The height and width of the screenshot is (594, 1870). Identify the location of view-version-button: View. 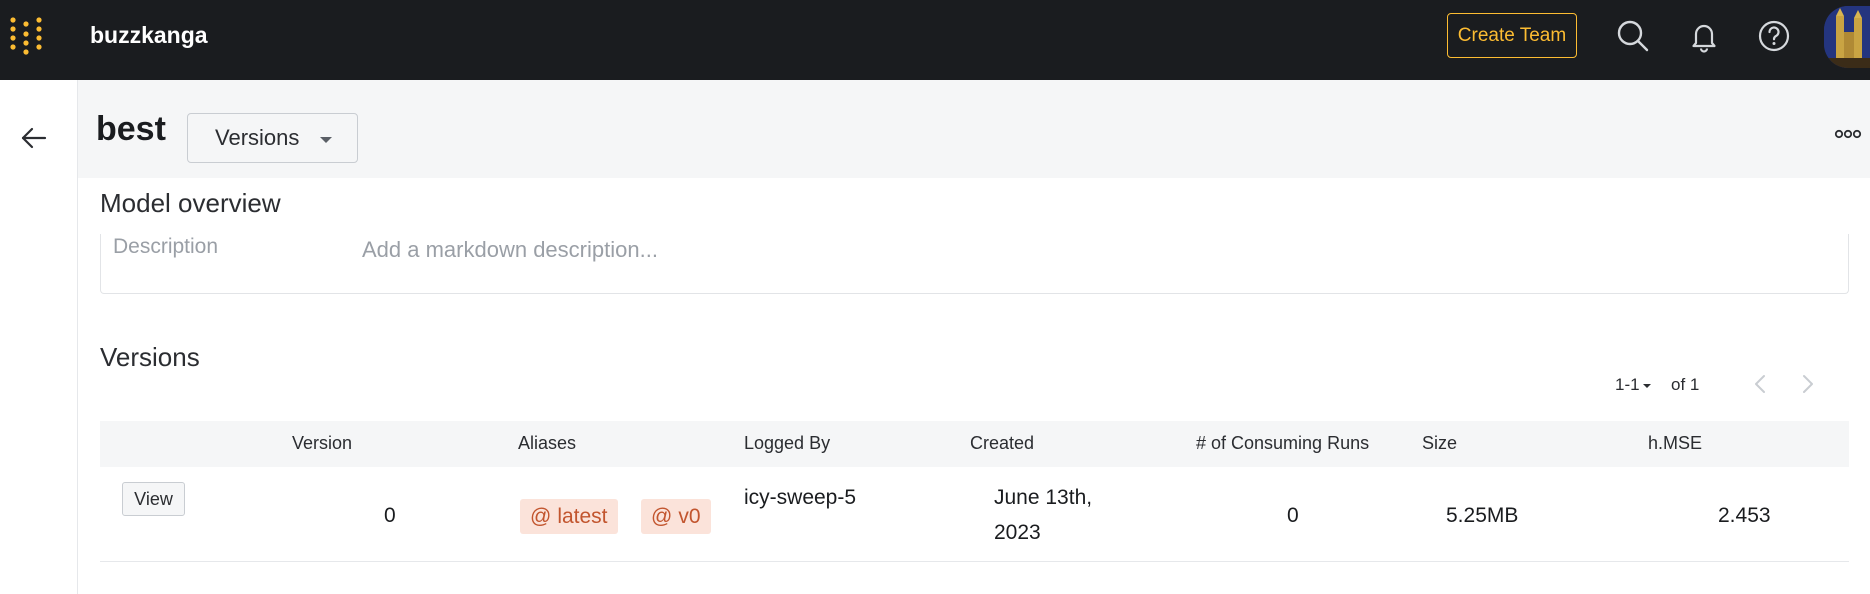
(153, 499).